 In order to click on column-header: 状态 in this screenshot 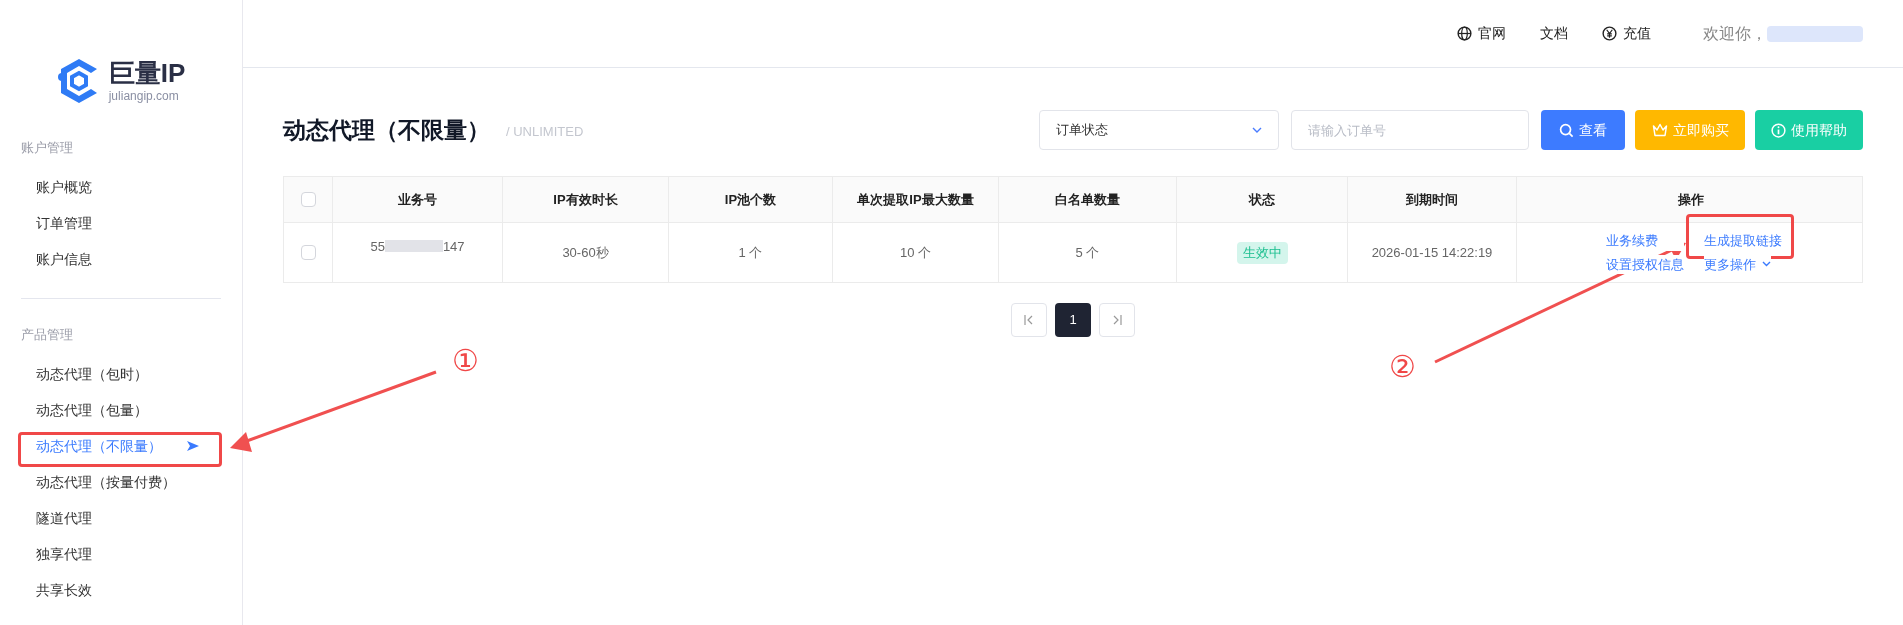, I will do `click(1262, 199)`.